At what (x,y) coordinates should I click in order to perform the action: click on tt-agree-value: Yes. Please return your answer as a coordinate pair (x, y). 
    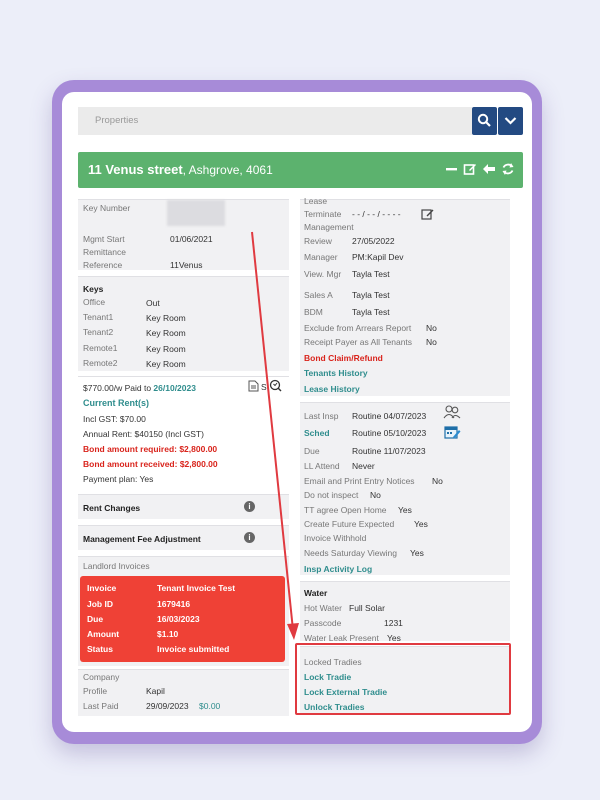
    Looking at the image, I should click on (405, 510).